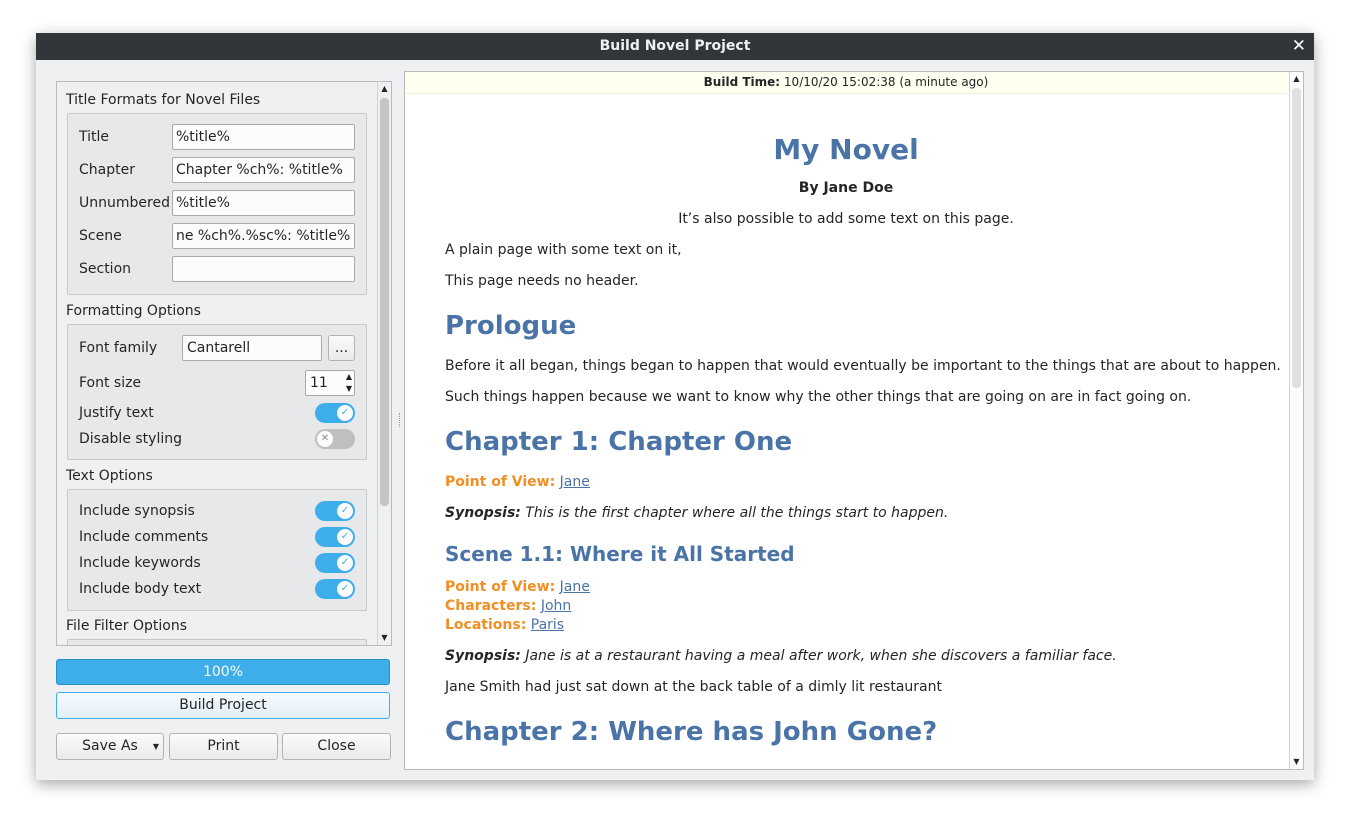 The width and height of the screenshot is (1350, 820). Describe the element at coordinates (223, 705) in the screenshot. I see `build-project-button: Build Project` at that location.